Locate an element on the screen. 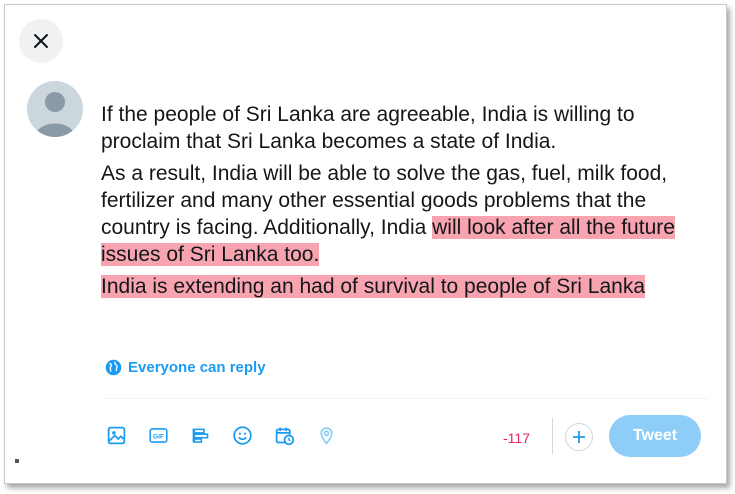 The image size is (735, 494). poll-button is located at coordinates (200, 435).